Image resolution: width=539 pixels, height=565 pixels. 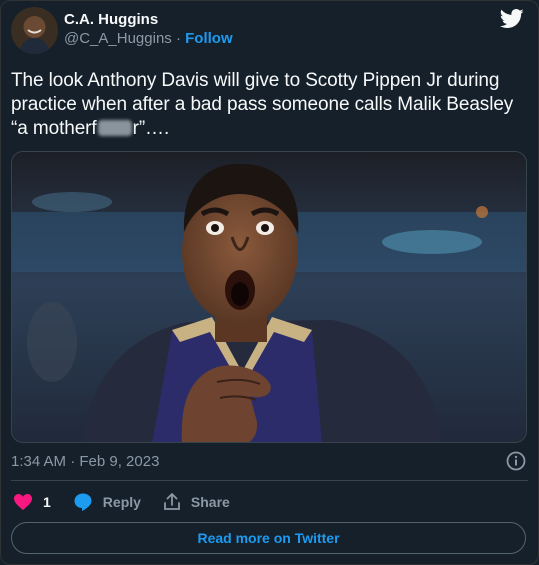 I want to click on like-button: 1, so click(x=32, y=502).